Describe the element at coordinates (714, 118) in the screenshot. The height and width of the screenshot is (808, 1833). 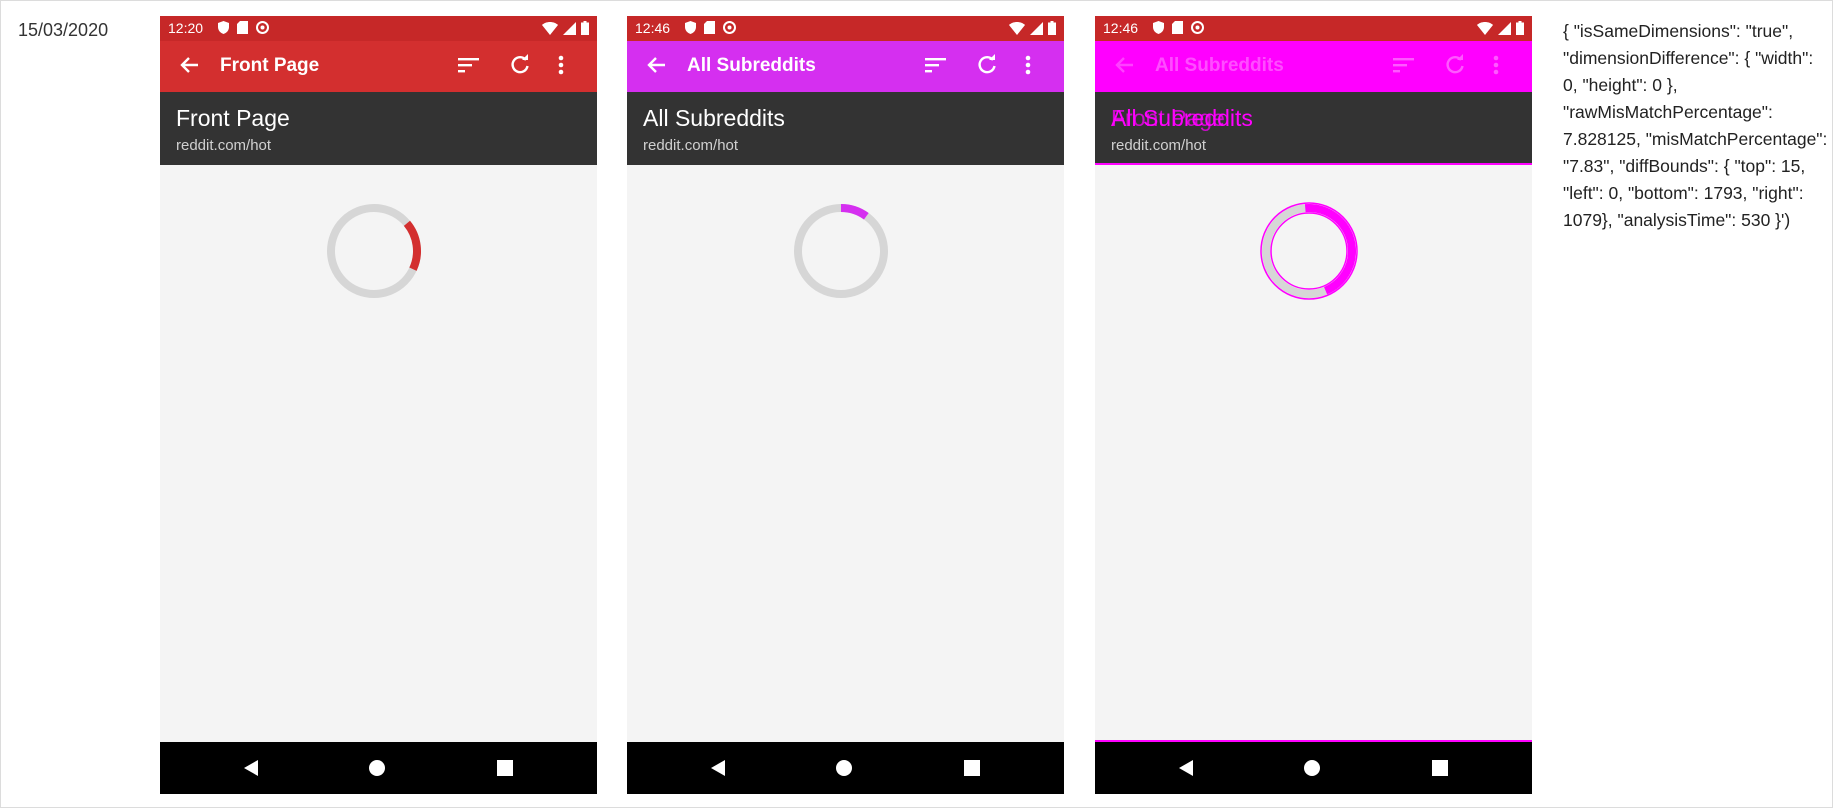
I see `header-title: All Subreddits` at that location.